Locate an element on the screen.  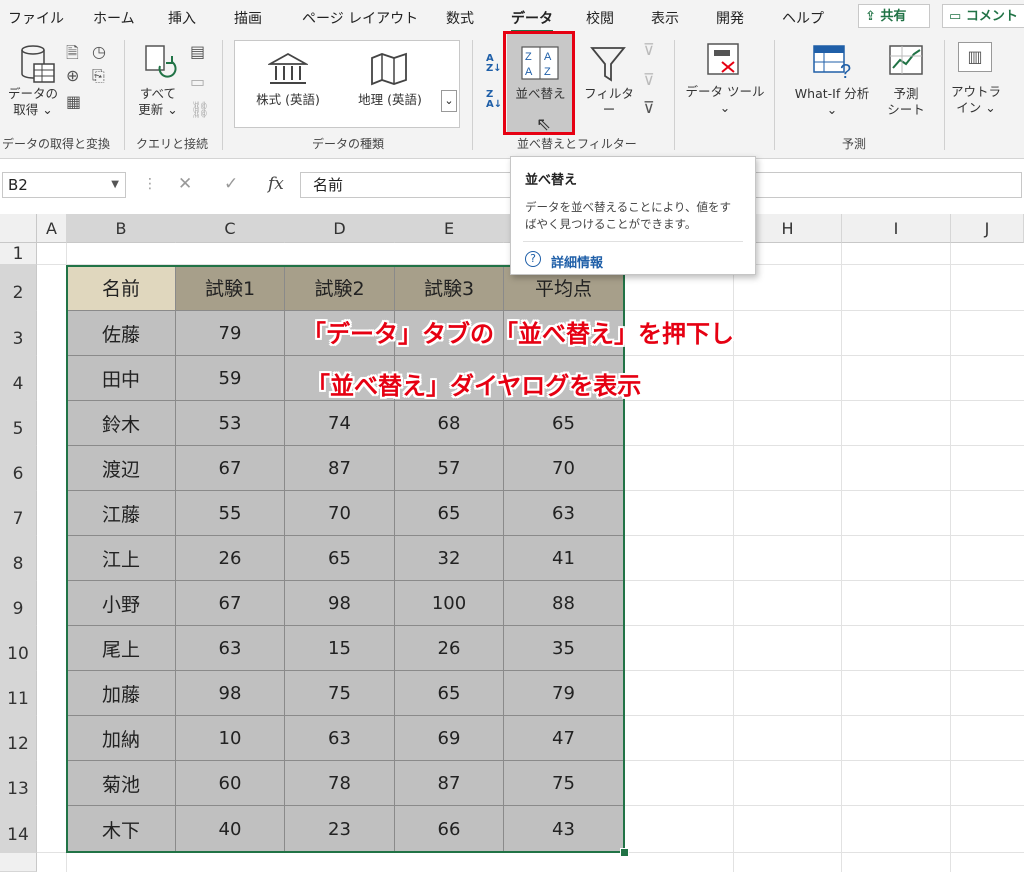
column-header: J is located at coordinates (987, 228).